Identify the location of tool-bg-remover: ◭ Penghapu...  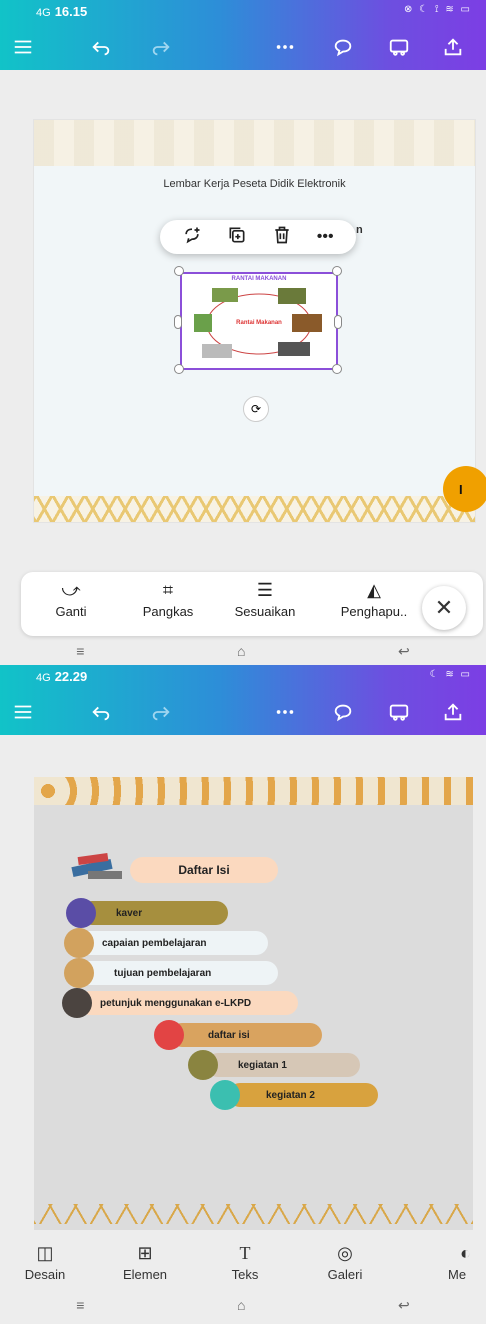
(374, 599).